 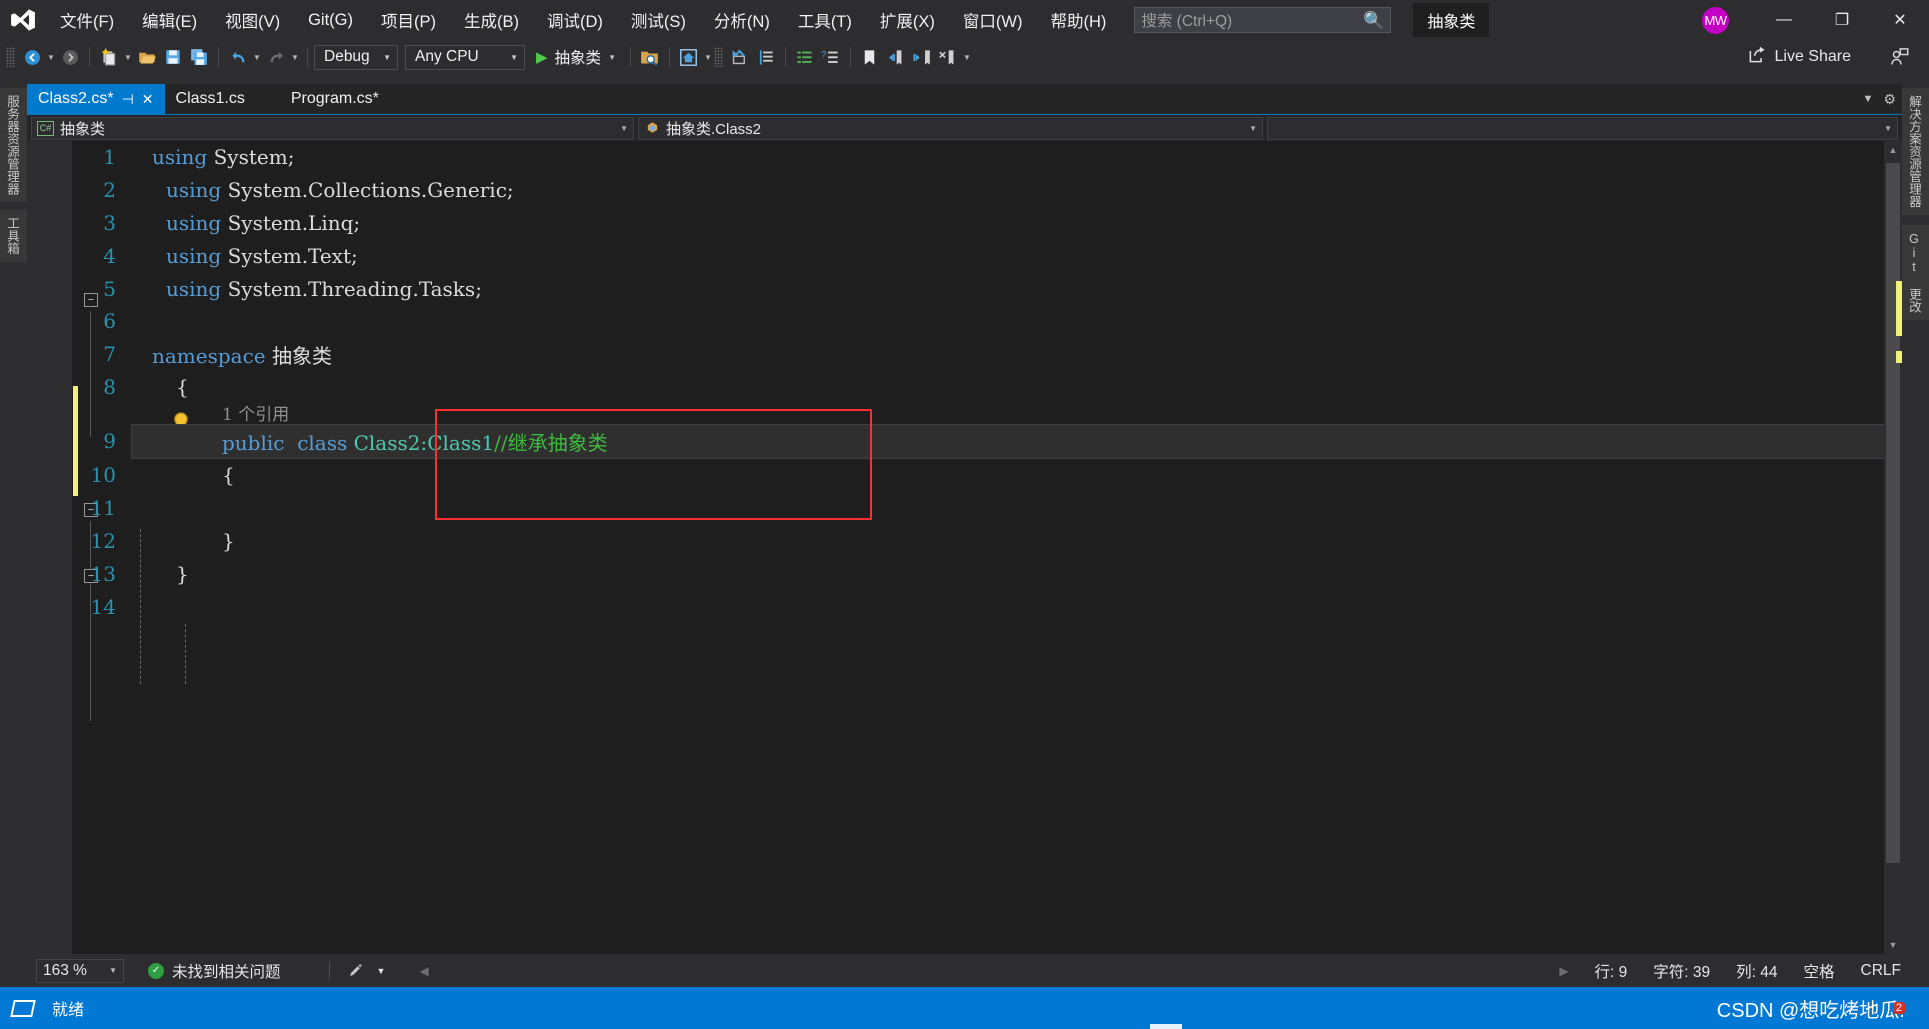 What do you see at coordinates (1842, 20) in the screenshot?
I see `restore-button: ❐` at bounding box center [1842, 20].